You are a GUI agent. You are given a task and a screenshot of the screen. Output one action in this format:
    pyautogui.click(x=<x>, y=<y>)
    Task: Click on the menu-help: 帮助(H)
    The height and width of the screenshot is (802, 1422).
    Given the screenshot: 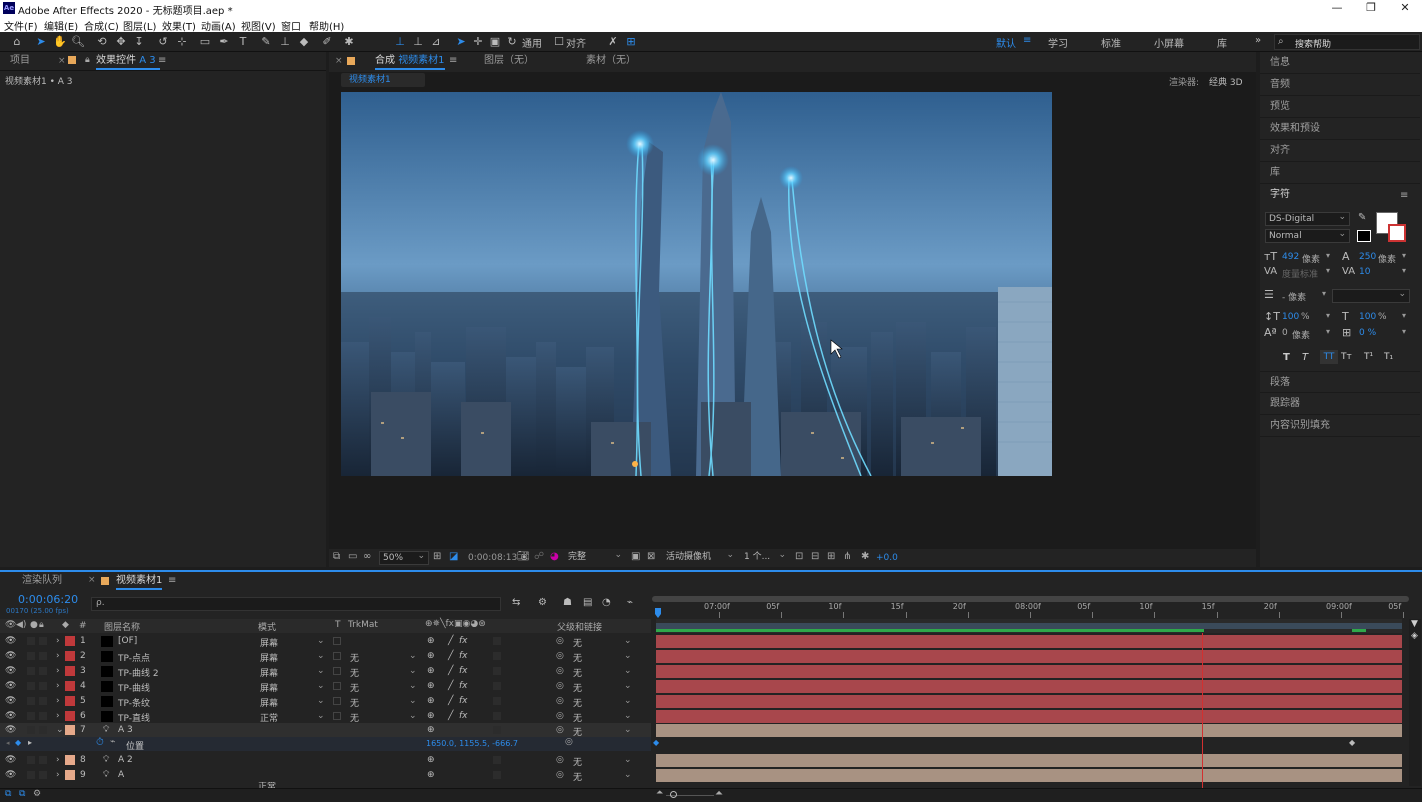 What is the action you would take?
    pyautogui.click(x=326, y=25)
    